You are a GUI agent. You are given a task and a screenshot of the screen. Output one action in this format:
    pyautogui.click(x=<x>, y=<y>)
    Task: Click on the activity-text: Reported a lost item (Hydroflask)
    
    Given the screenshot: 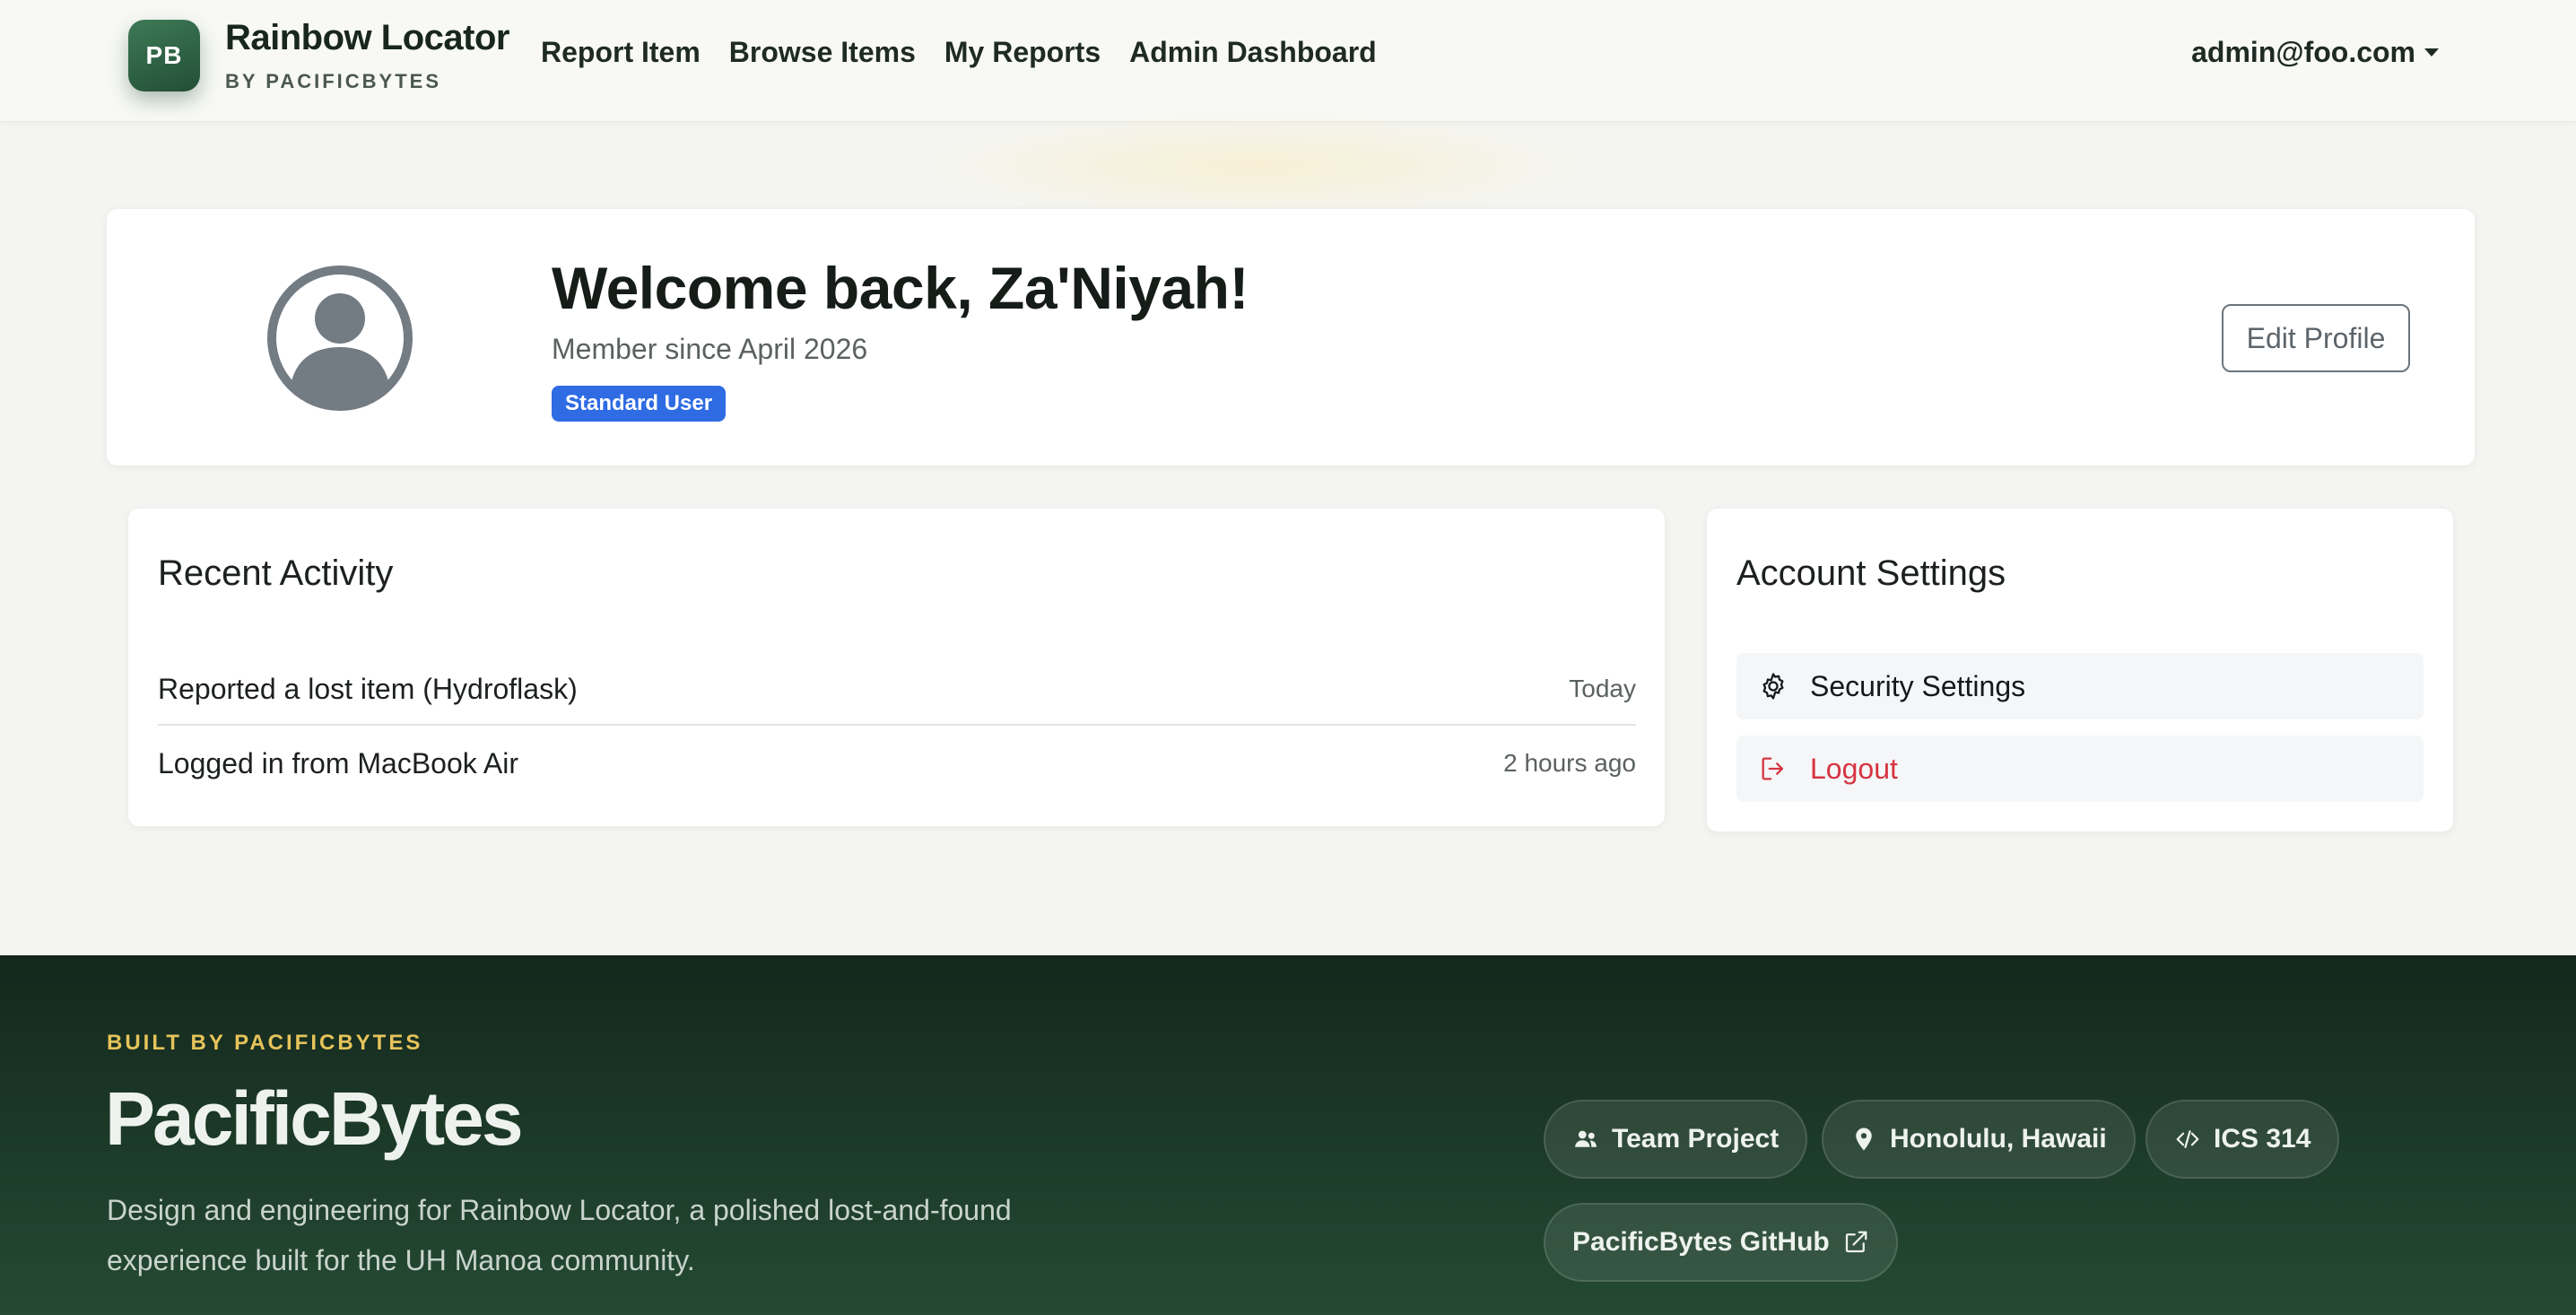 What is the action you would take?
    pyautogui.click(x=368, y=688)
    